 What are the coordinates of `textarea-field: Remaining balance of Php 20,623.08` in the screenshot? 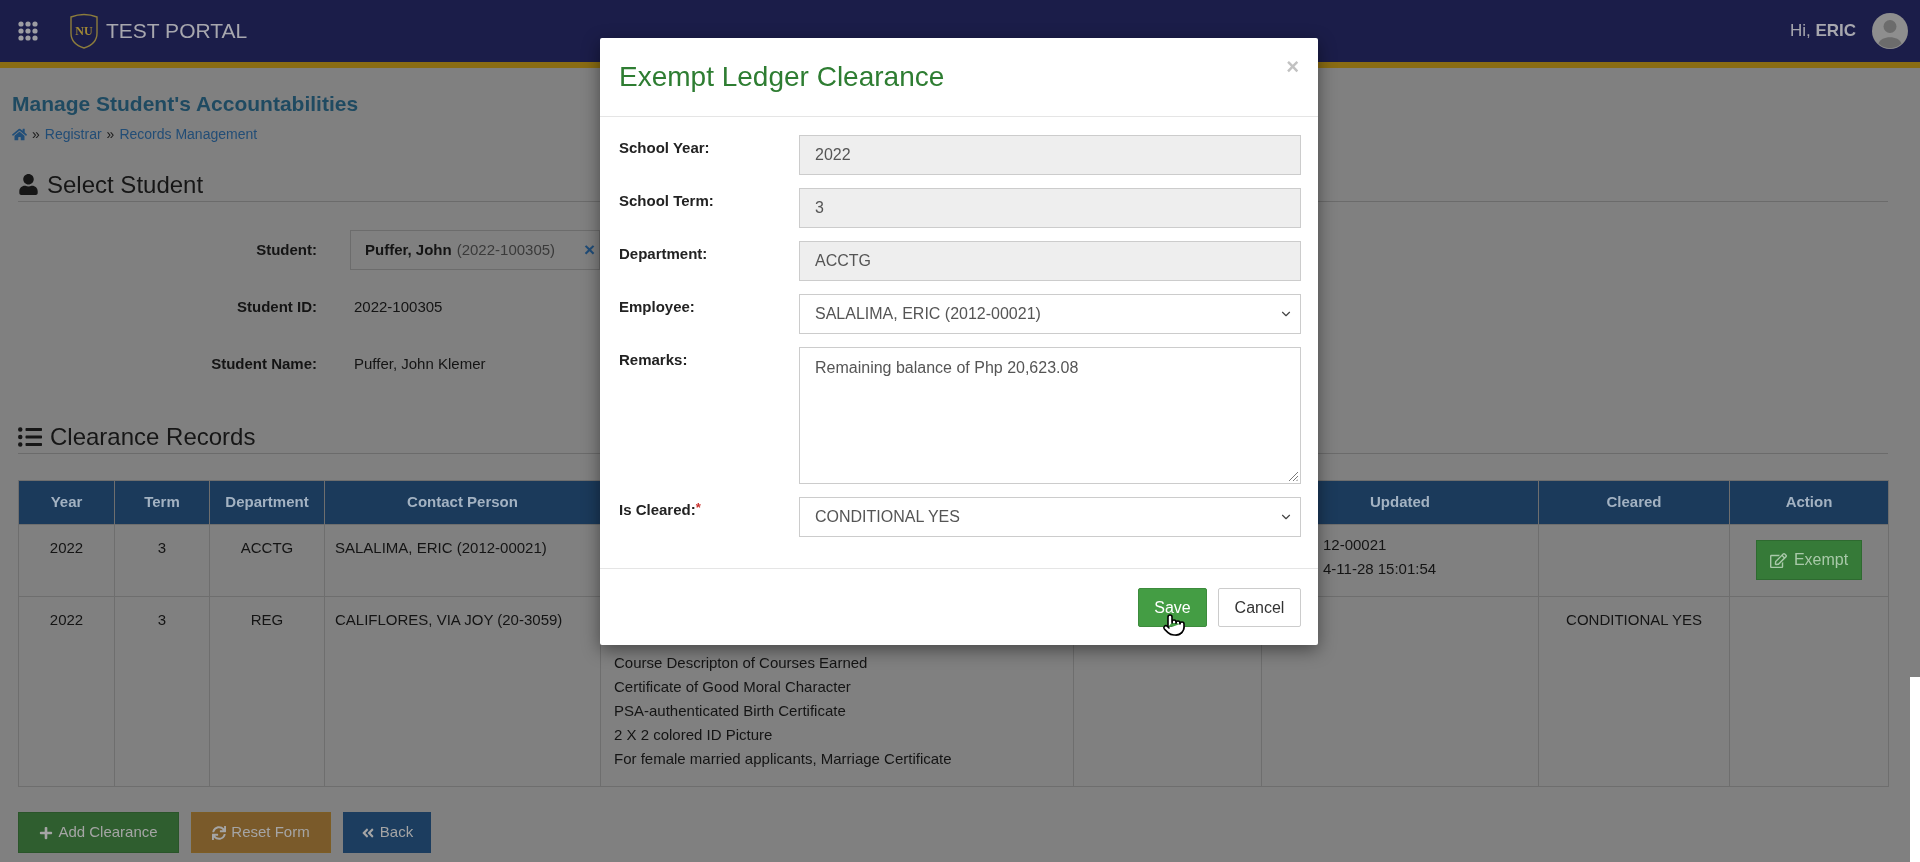 It's located at (1050, 415).